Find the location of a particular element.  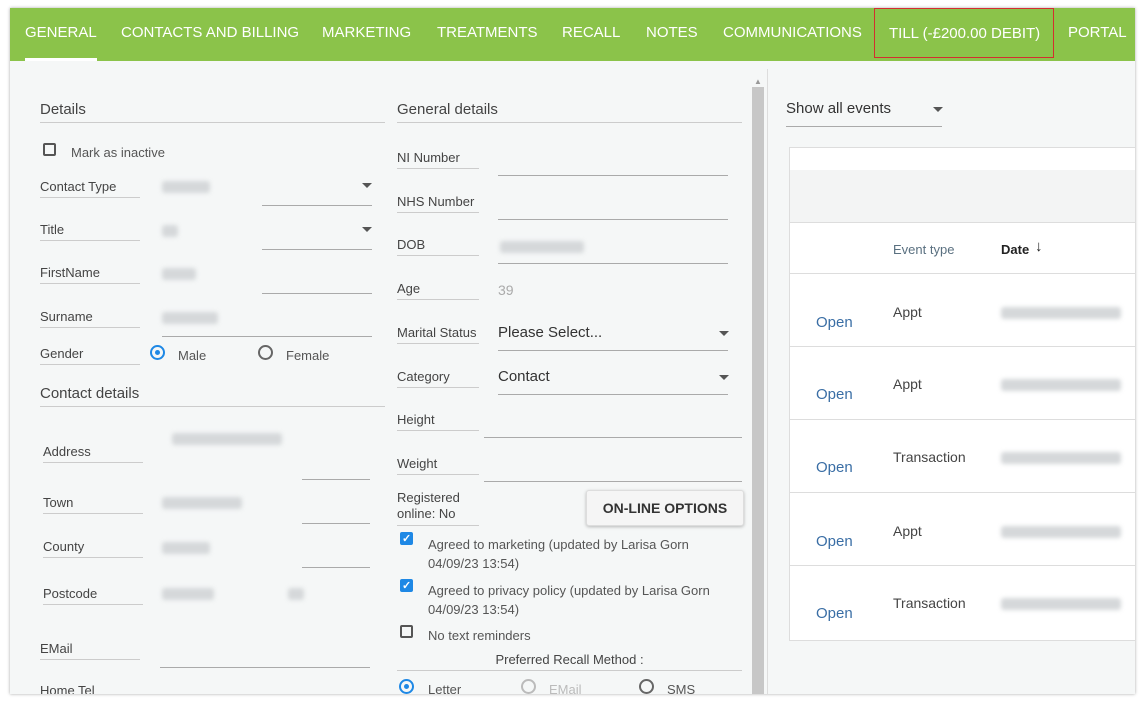

title-label: Title is located at coordinates (90, 231).